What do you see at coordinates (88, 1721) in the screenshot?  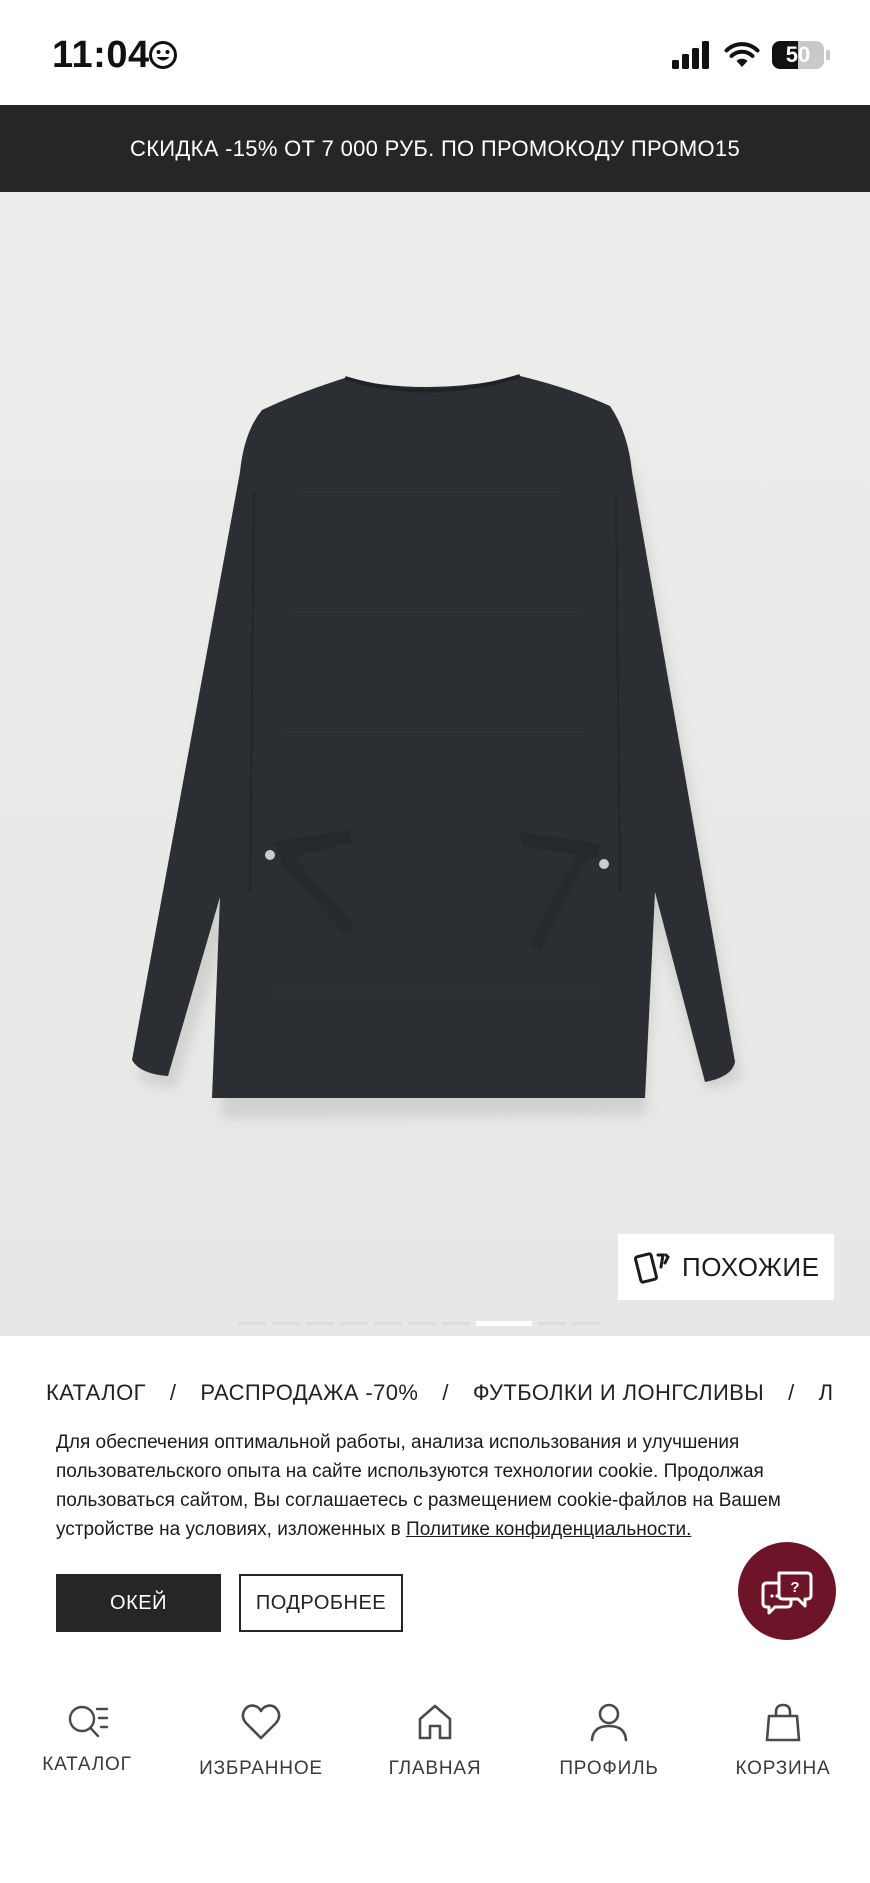 I see `search-catalog-icon` at bounding box center [88, 1721].